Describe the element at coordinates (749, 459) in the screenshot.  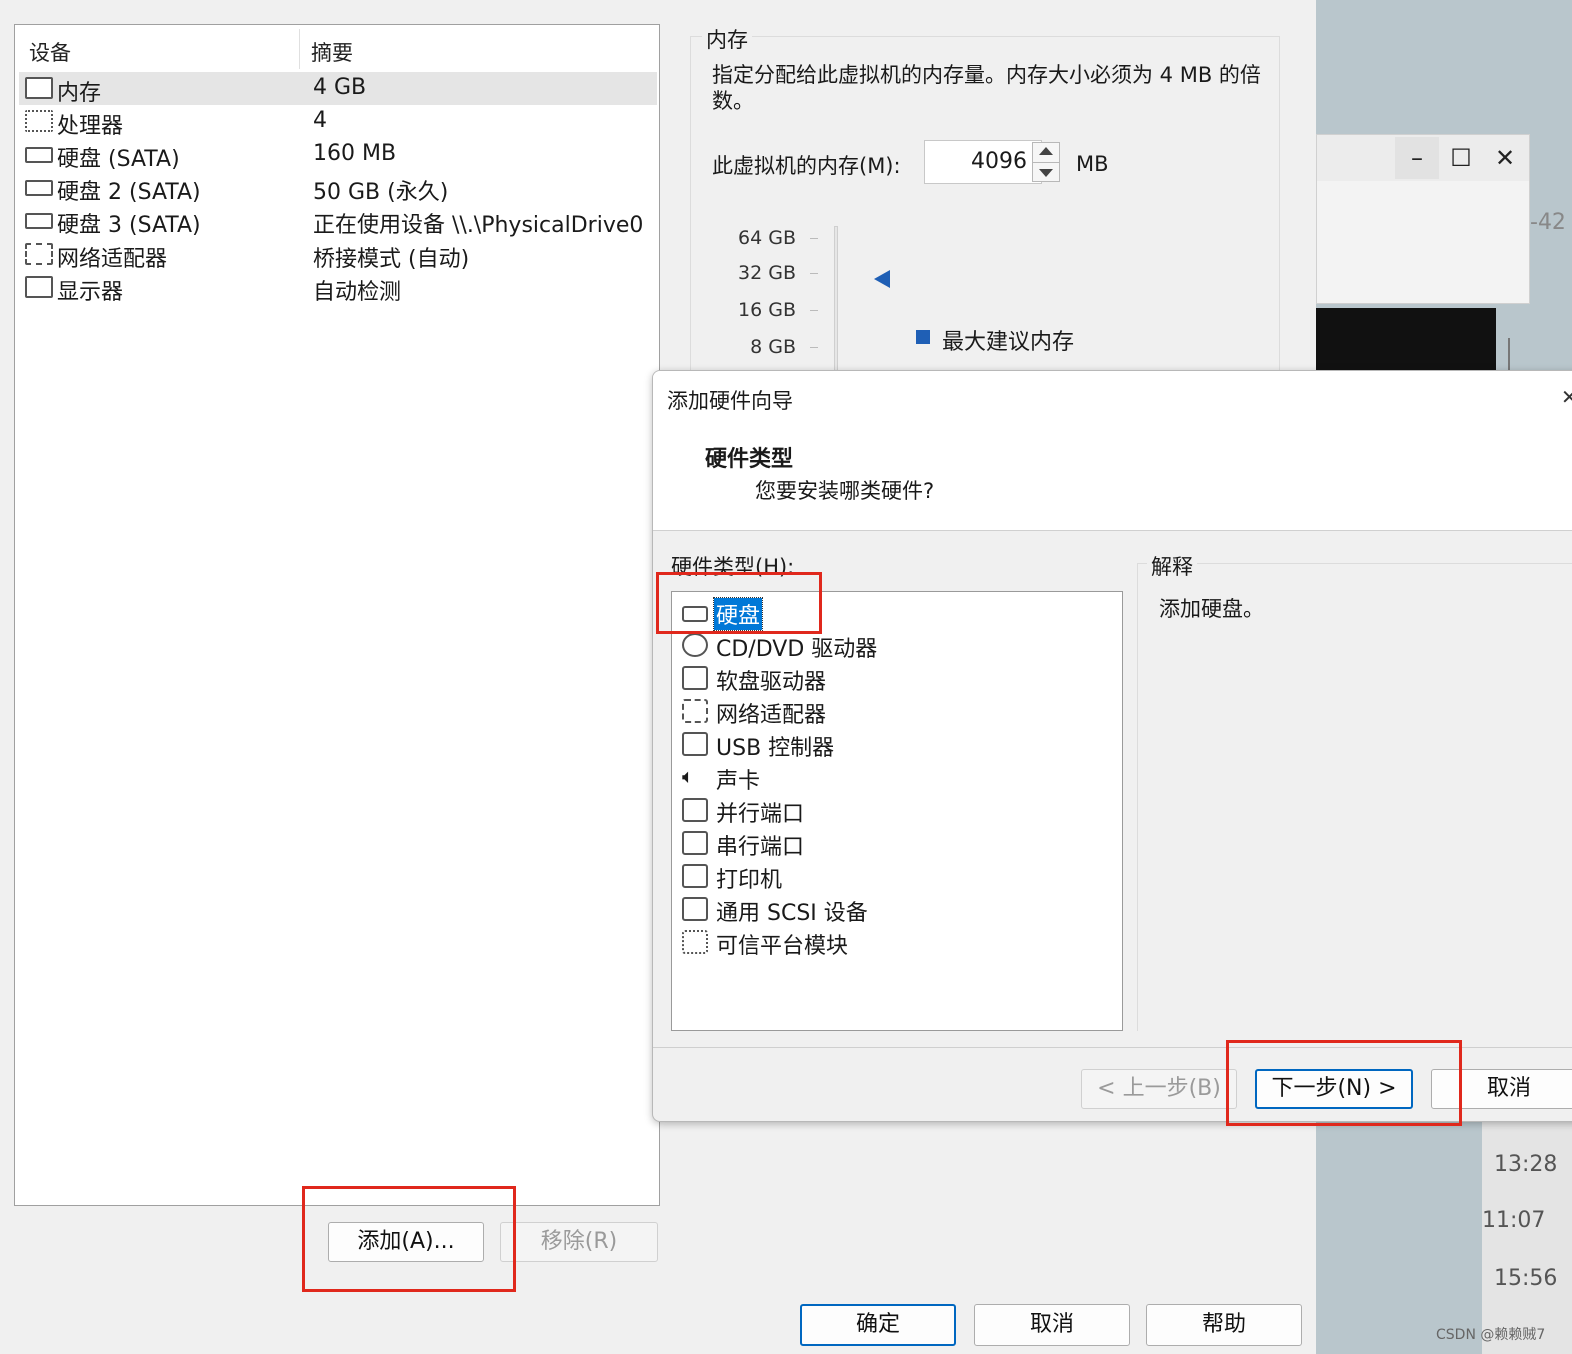
I see `wizard-heading: 硬件类型` at that location.